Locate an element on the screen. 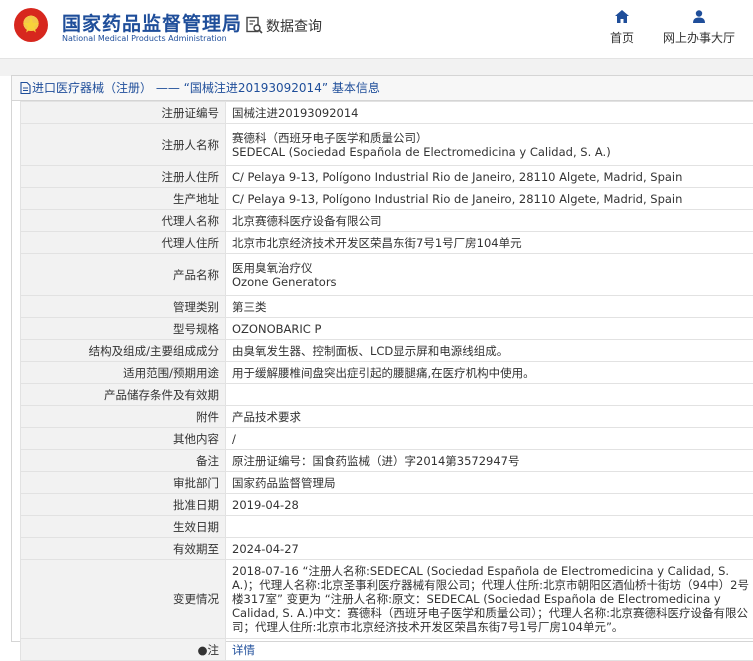  row-value: 第三类 is located at coordinates (489, 307).